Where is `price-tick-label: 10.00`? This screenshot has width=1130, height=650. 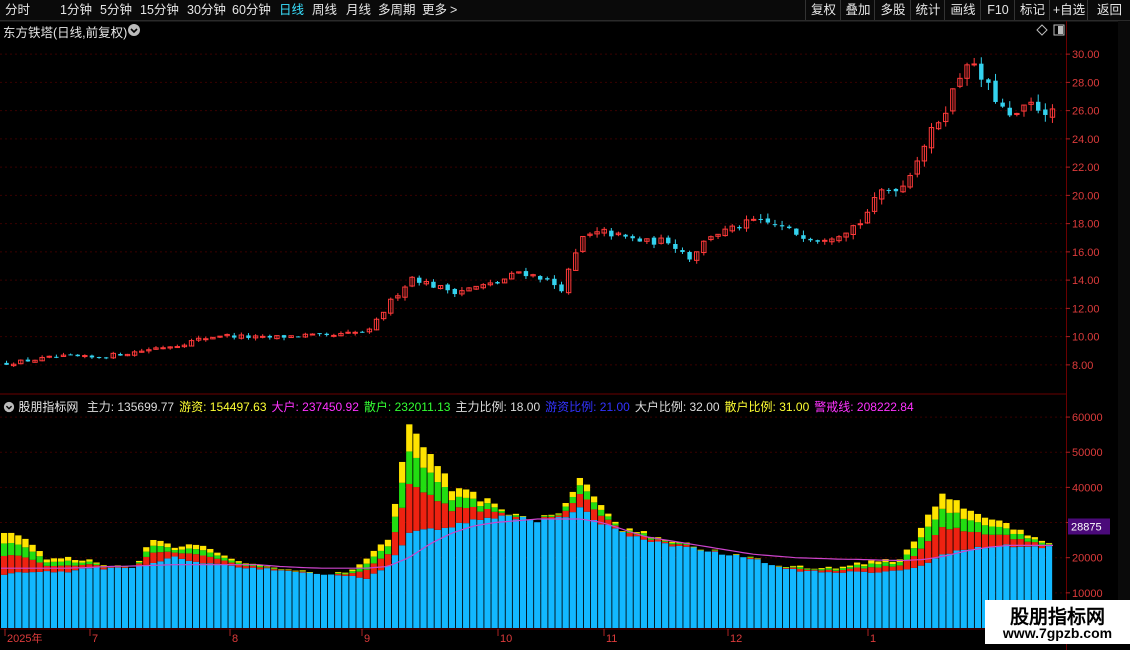
price-tick-label: 10.00 is located at coordinates (1086, 338).